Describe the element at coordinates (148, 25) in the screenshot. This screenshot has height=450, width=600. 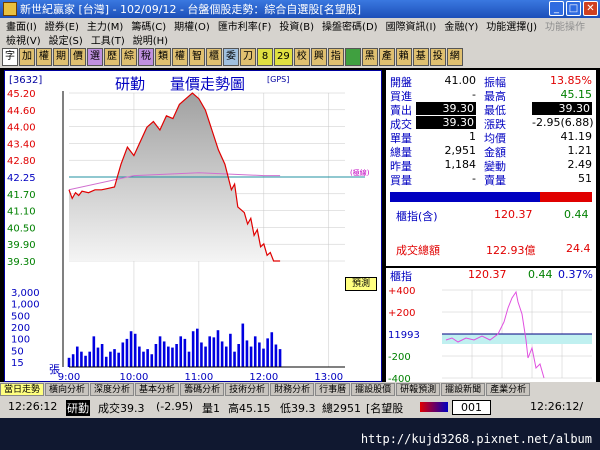
I see `menu-item: 籌碼(C)` at that location.